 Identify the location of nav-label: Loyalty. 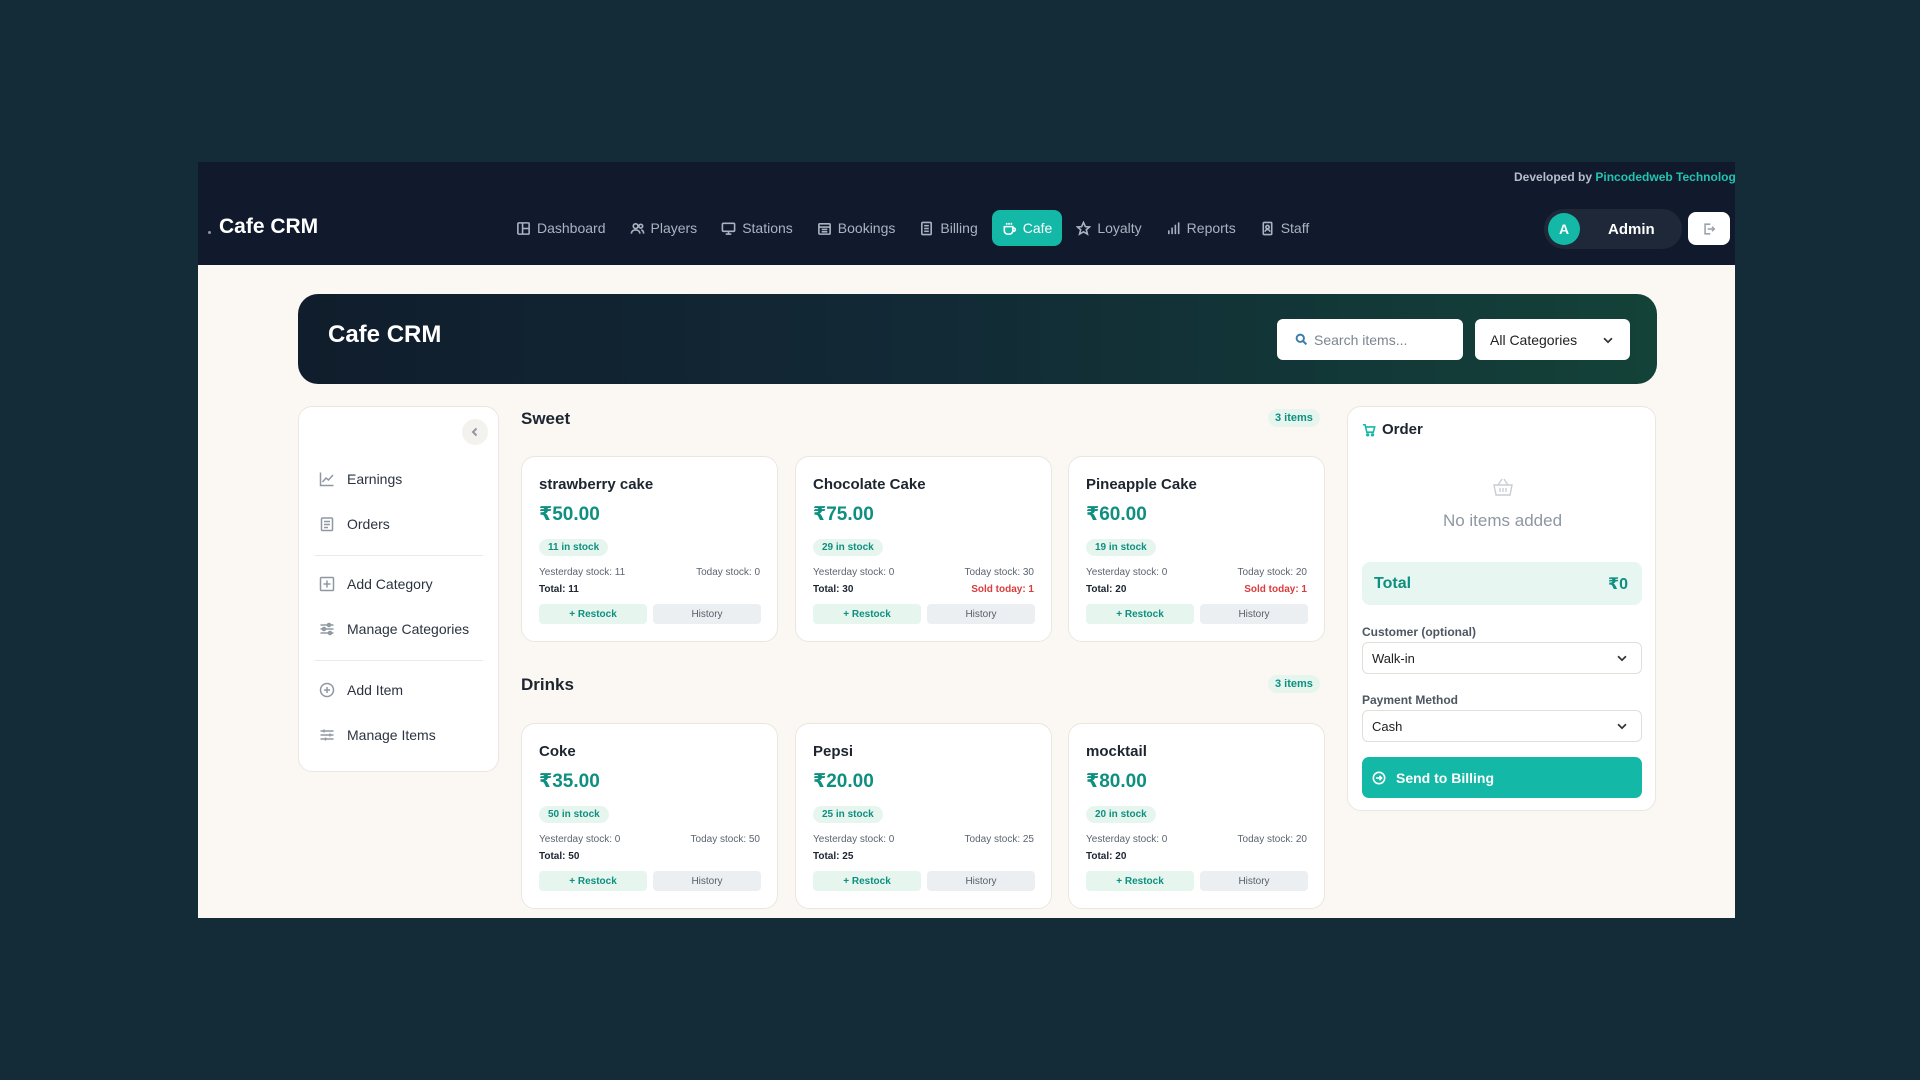
(1119, 228).